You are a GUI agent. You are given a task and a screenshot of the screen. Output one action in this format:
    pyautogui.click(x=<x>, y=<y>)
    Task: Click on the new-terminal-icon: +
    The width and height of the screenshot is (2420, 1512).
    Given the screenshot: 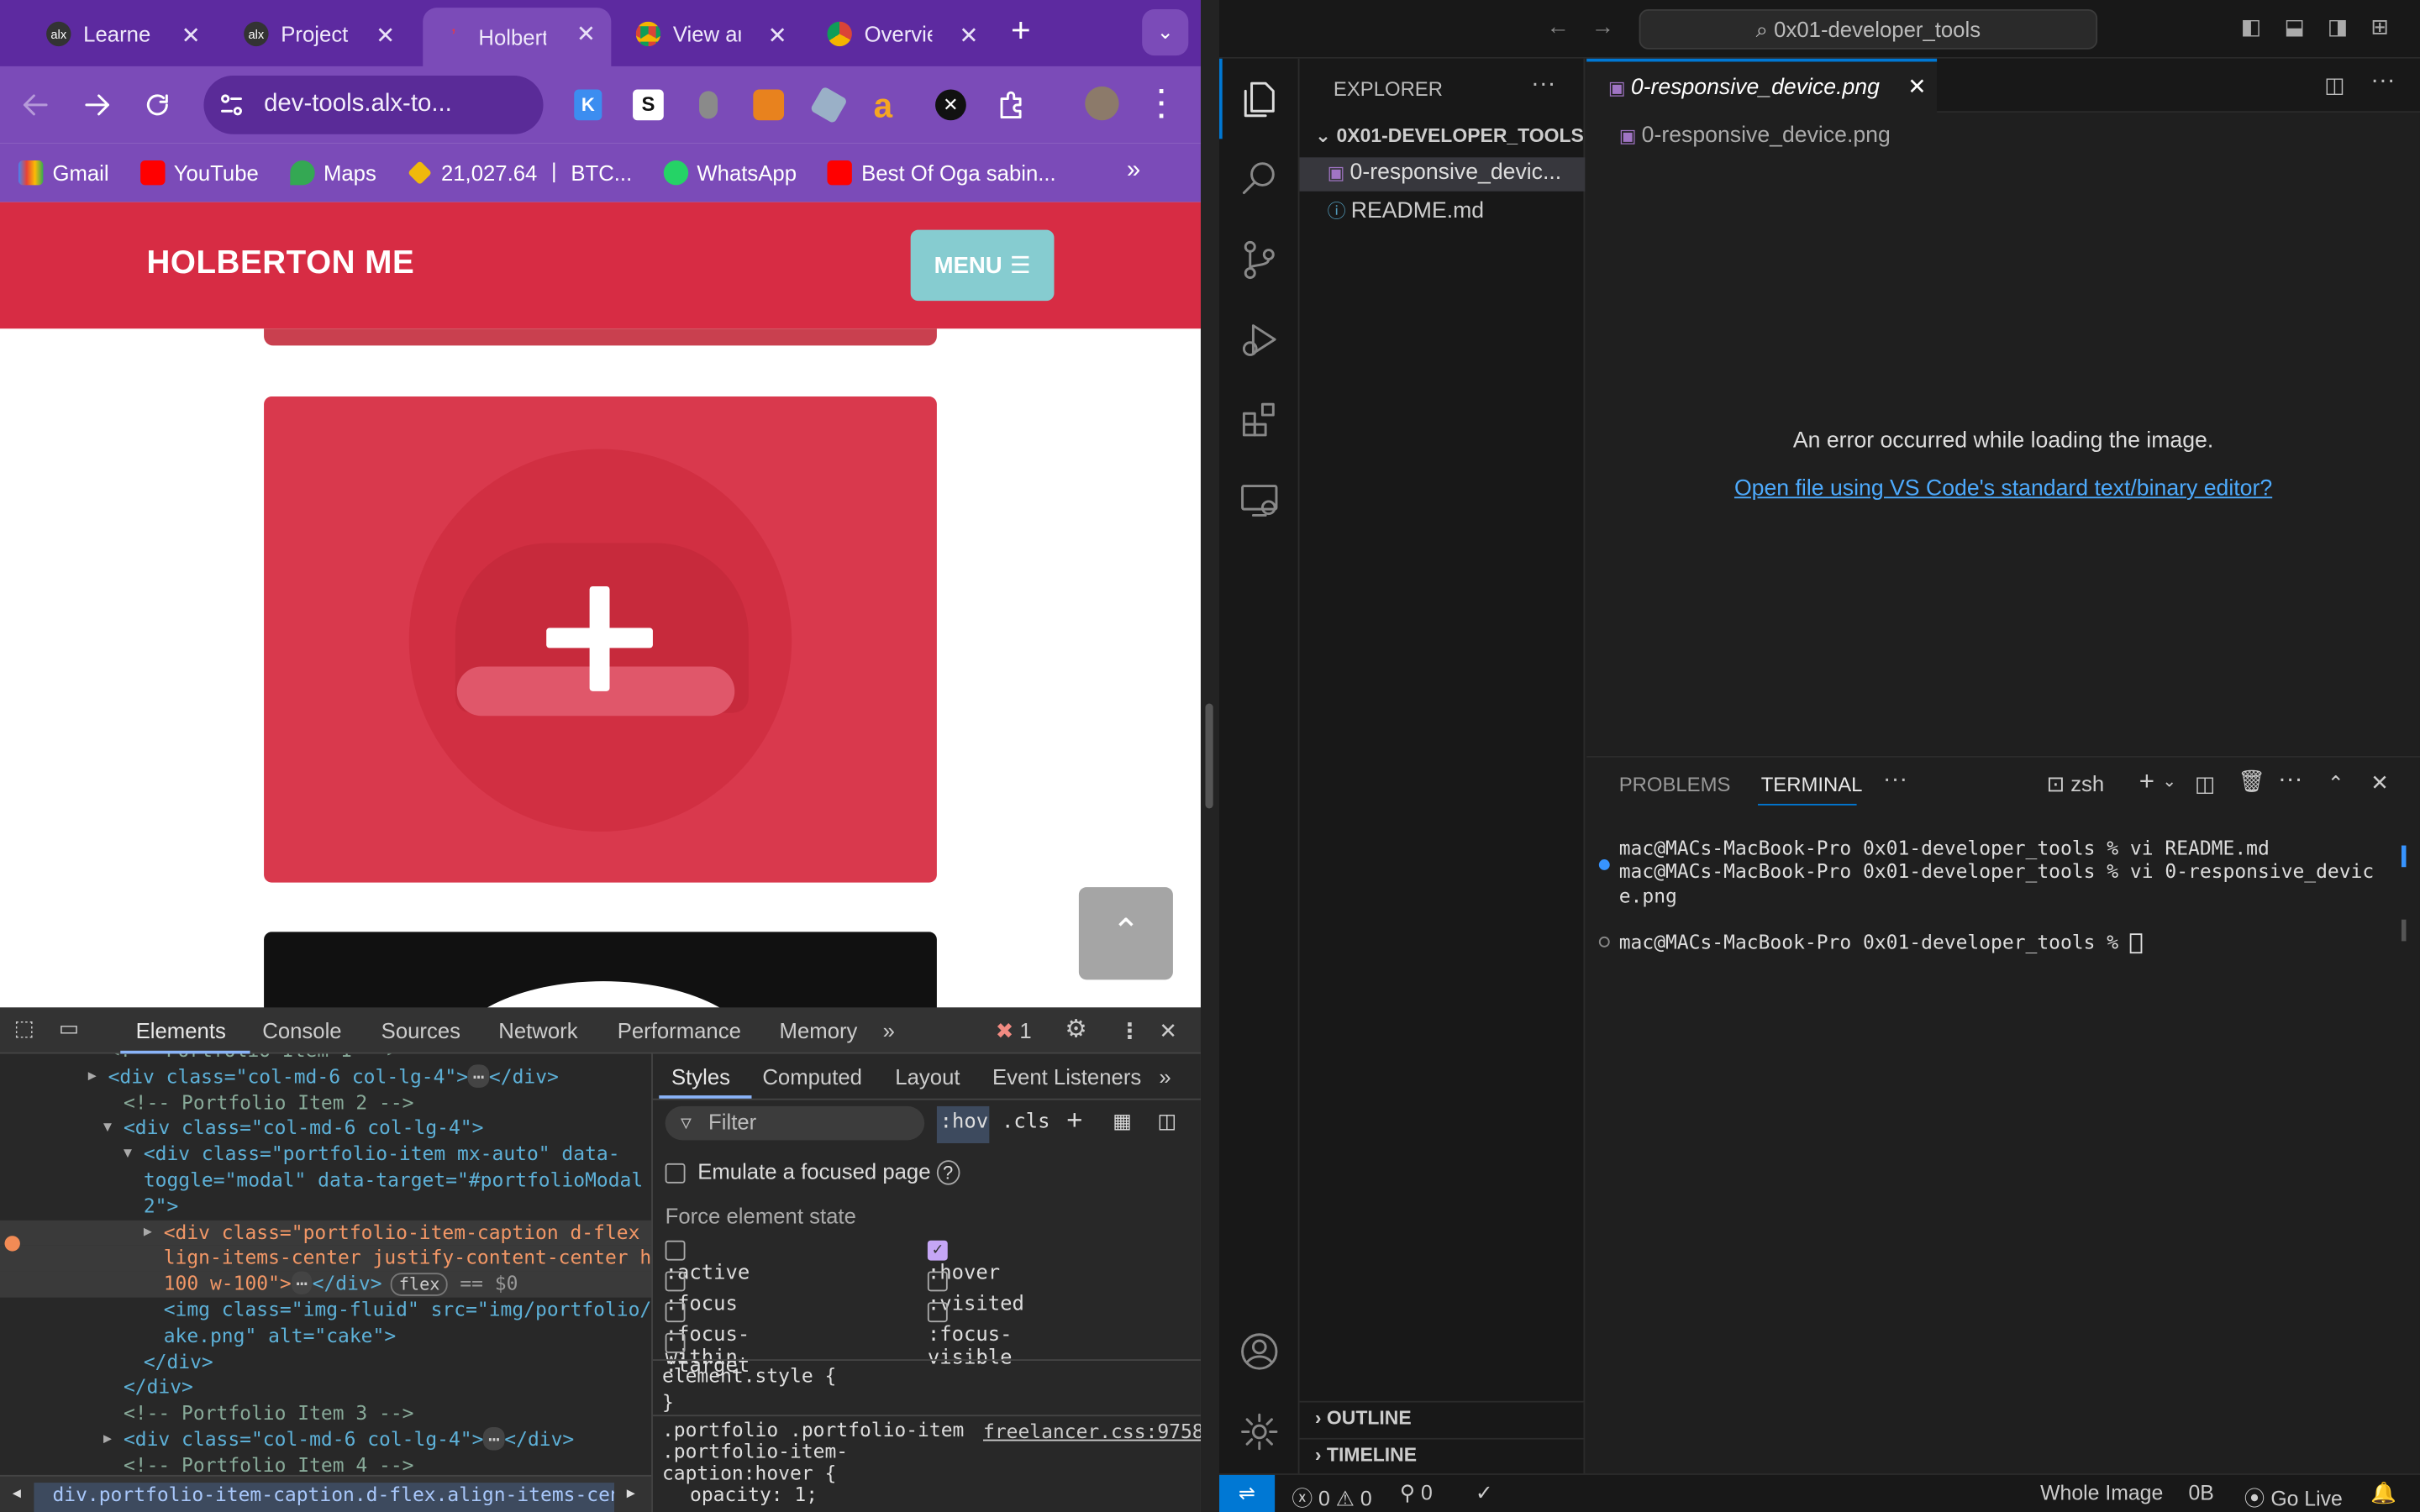 What is the action you would take?
    pyautogui.click(x=2147, y=782)
    